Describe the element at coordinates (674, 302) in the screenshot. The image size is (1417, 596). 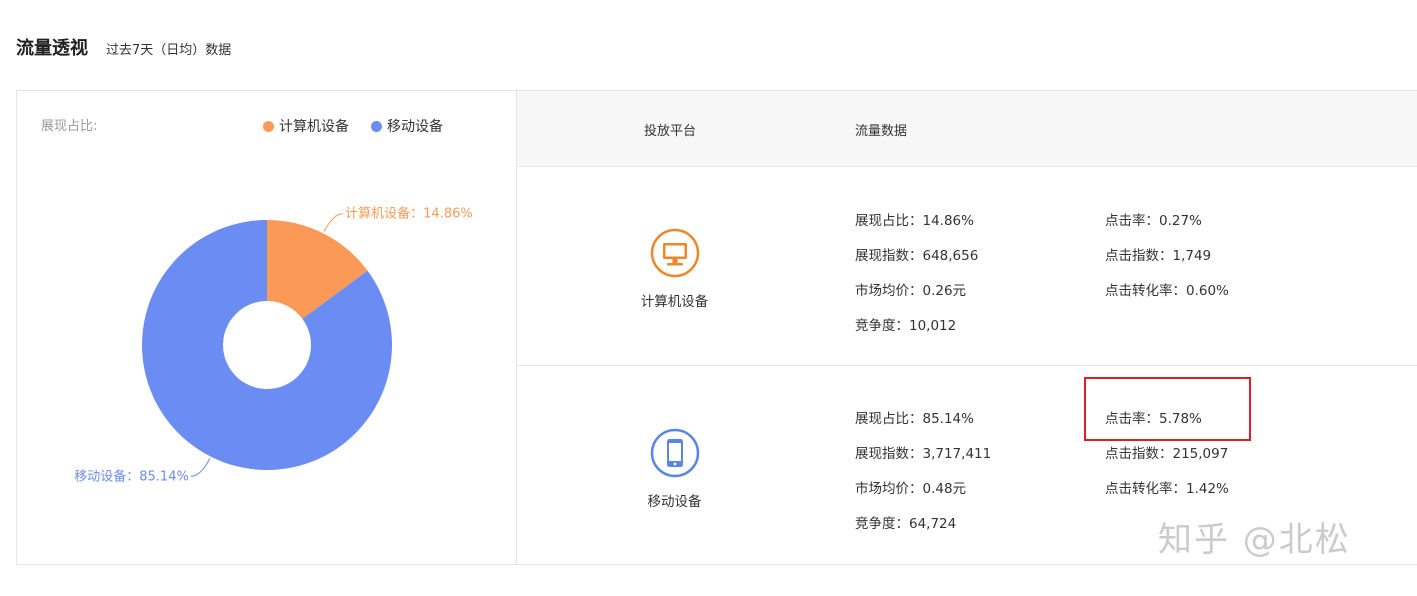
I see `platform-name-computer: 计算机设备` at that location.